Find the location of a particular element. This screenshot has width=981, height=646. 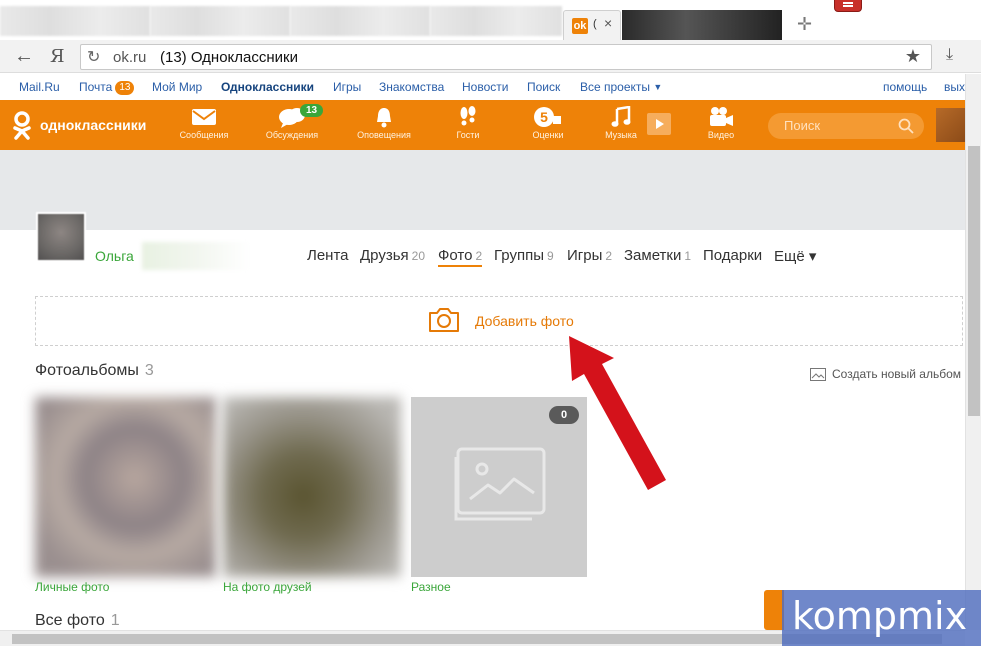

browser-toolbar: ← Я ↻ ok.ru (13) Одноклассники ★ ⤓ is located at coordinates (490, 56).